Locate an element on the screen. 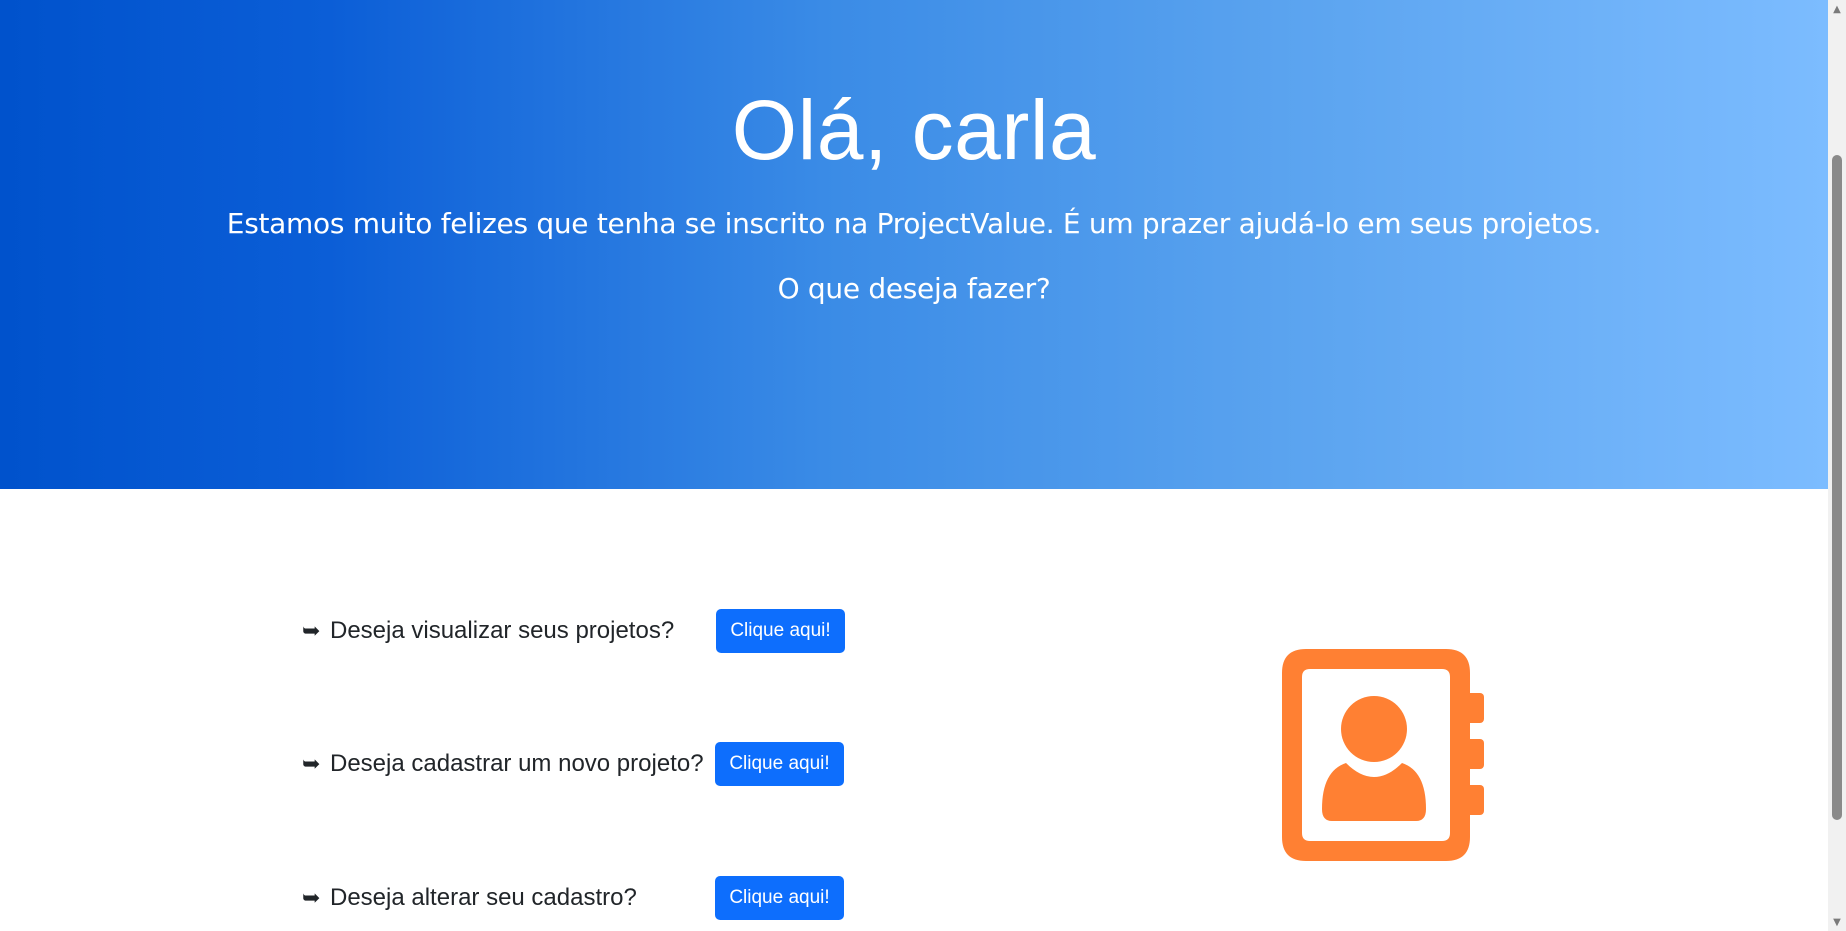 This screenshot has width=1846, height=931. scroll-up-icon: ▲ is located at coordinates (1837, 9).